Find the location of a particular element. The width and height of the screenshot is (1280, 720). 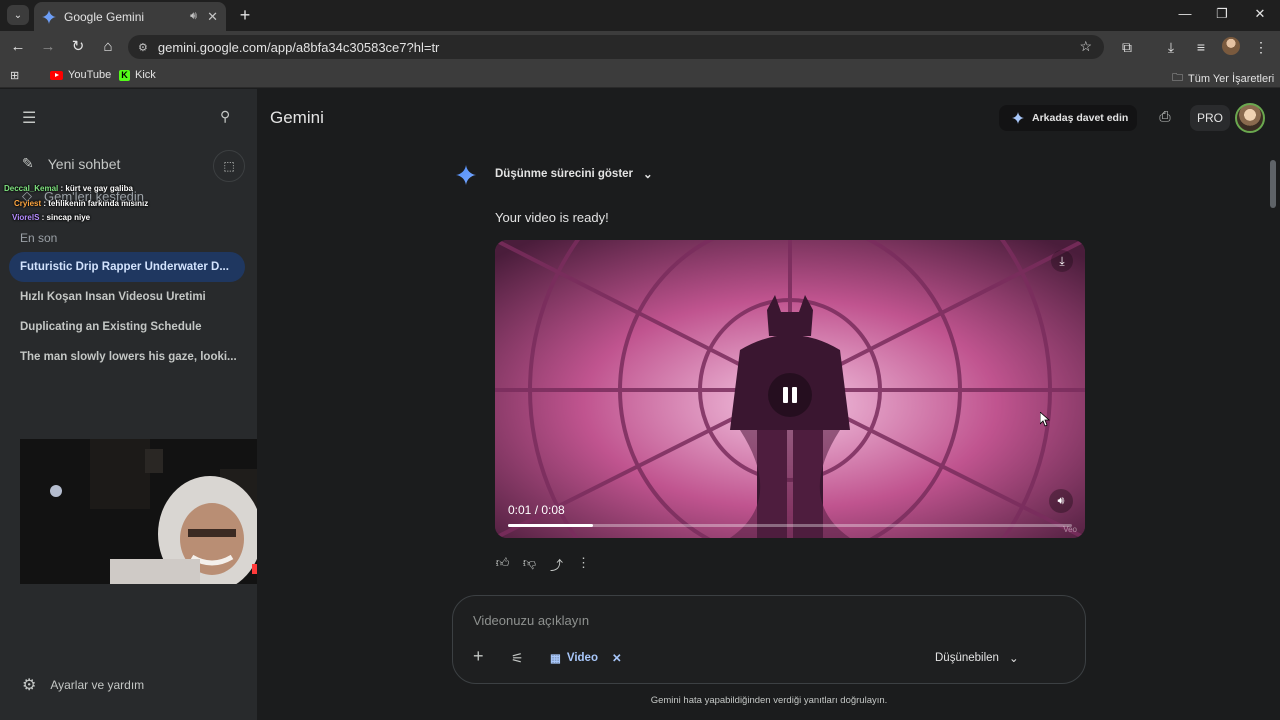

print-icon: ⎙ is located at coordinates (1165, 117).